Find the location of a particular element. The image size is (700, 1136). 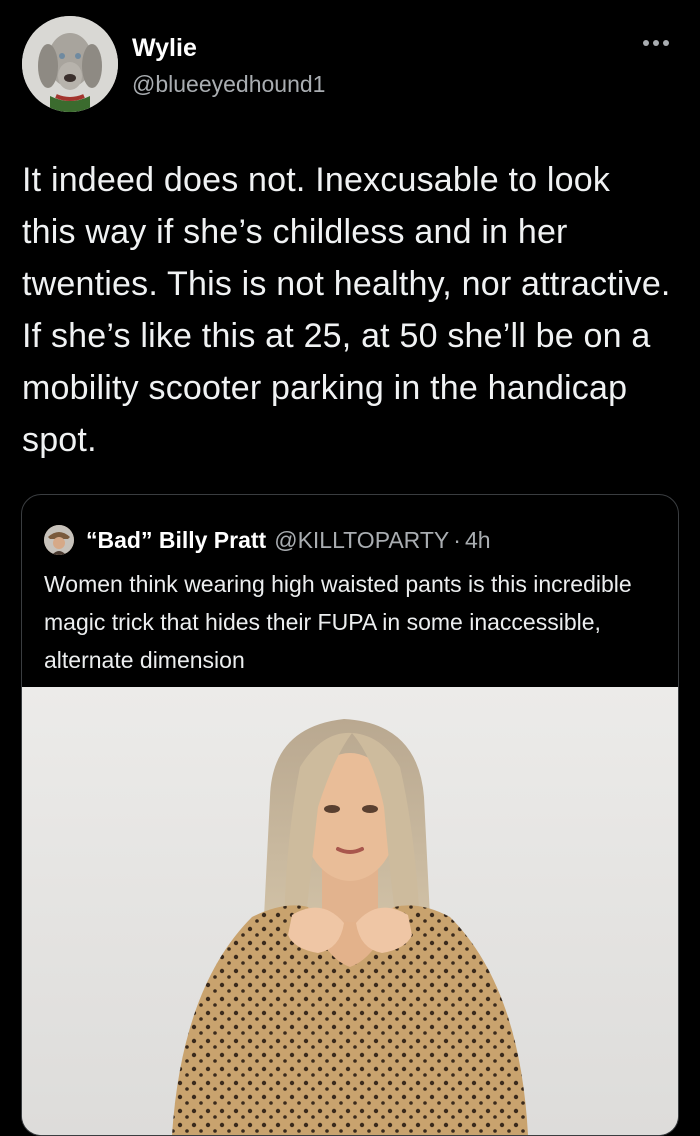

quoted-author-avatar is located at coordinates (59, 540).